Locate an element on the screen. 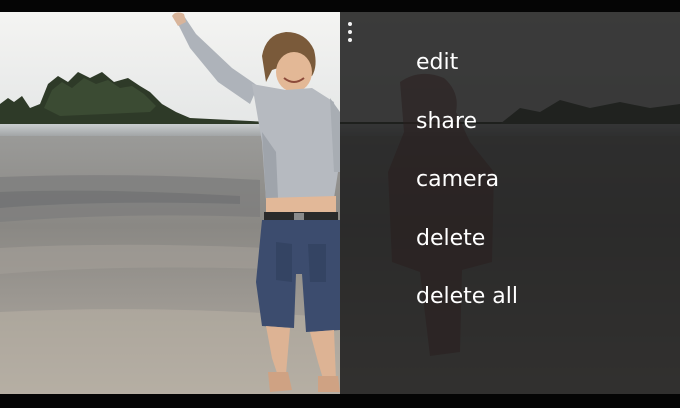  menu-item-delete-all: delete all is located at coordinates (467, 307).